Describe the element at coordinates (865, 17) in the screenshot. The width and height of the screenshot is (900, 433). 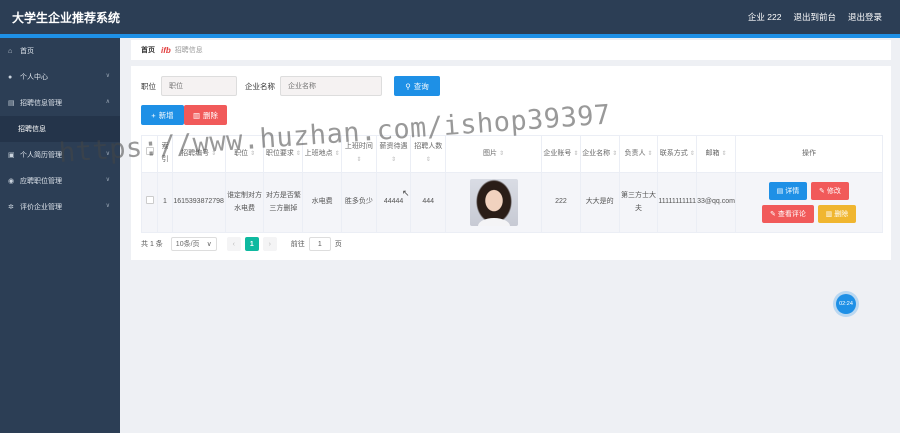
I see `logout-link: 退出登录` at that location.